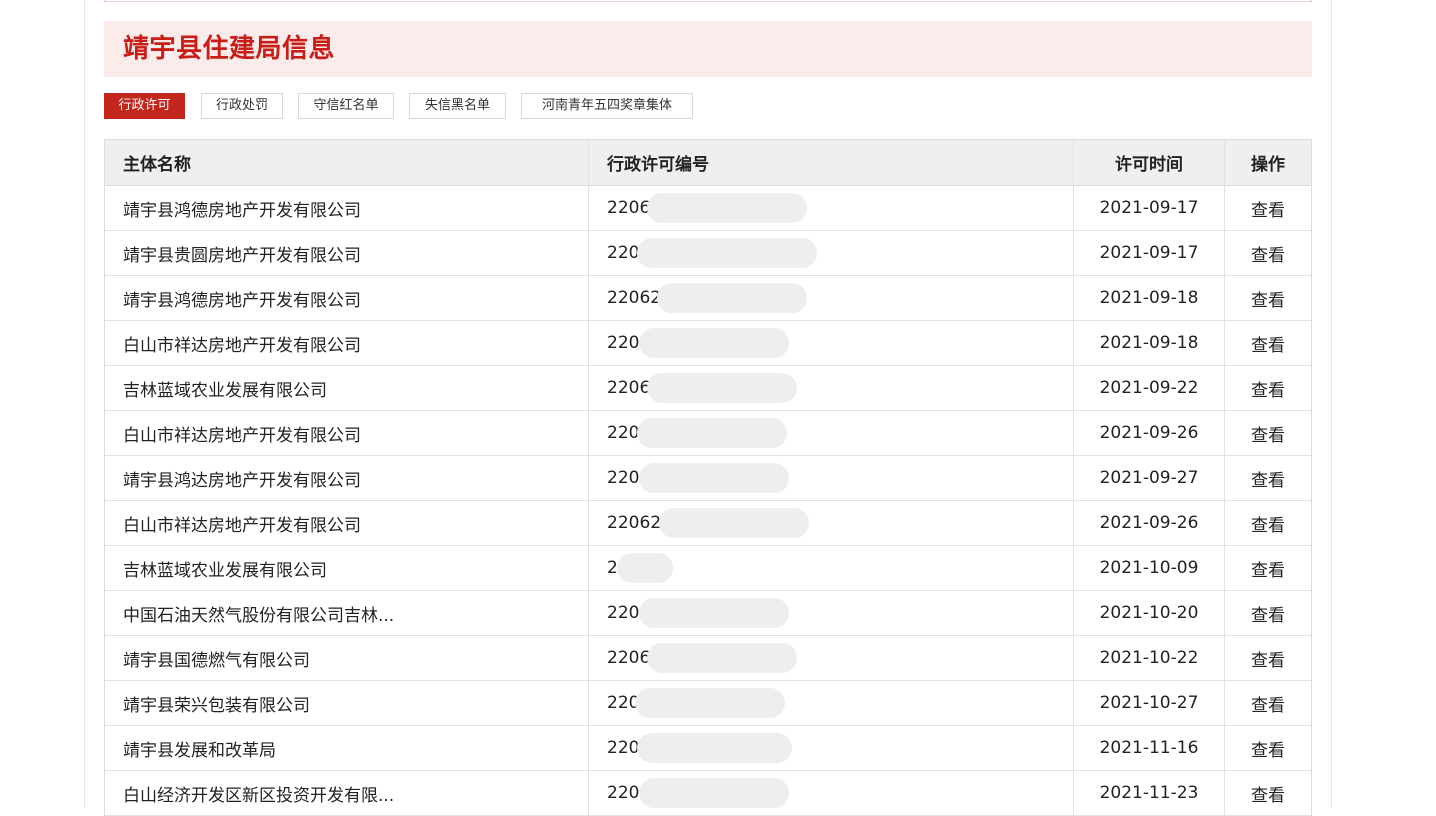  I want to click on tab-administrative-penalty: 行政处罚, so click(242, 106).